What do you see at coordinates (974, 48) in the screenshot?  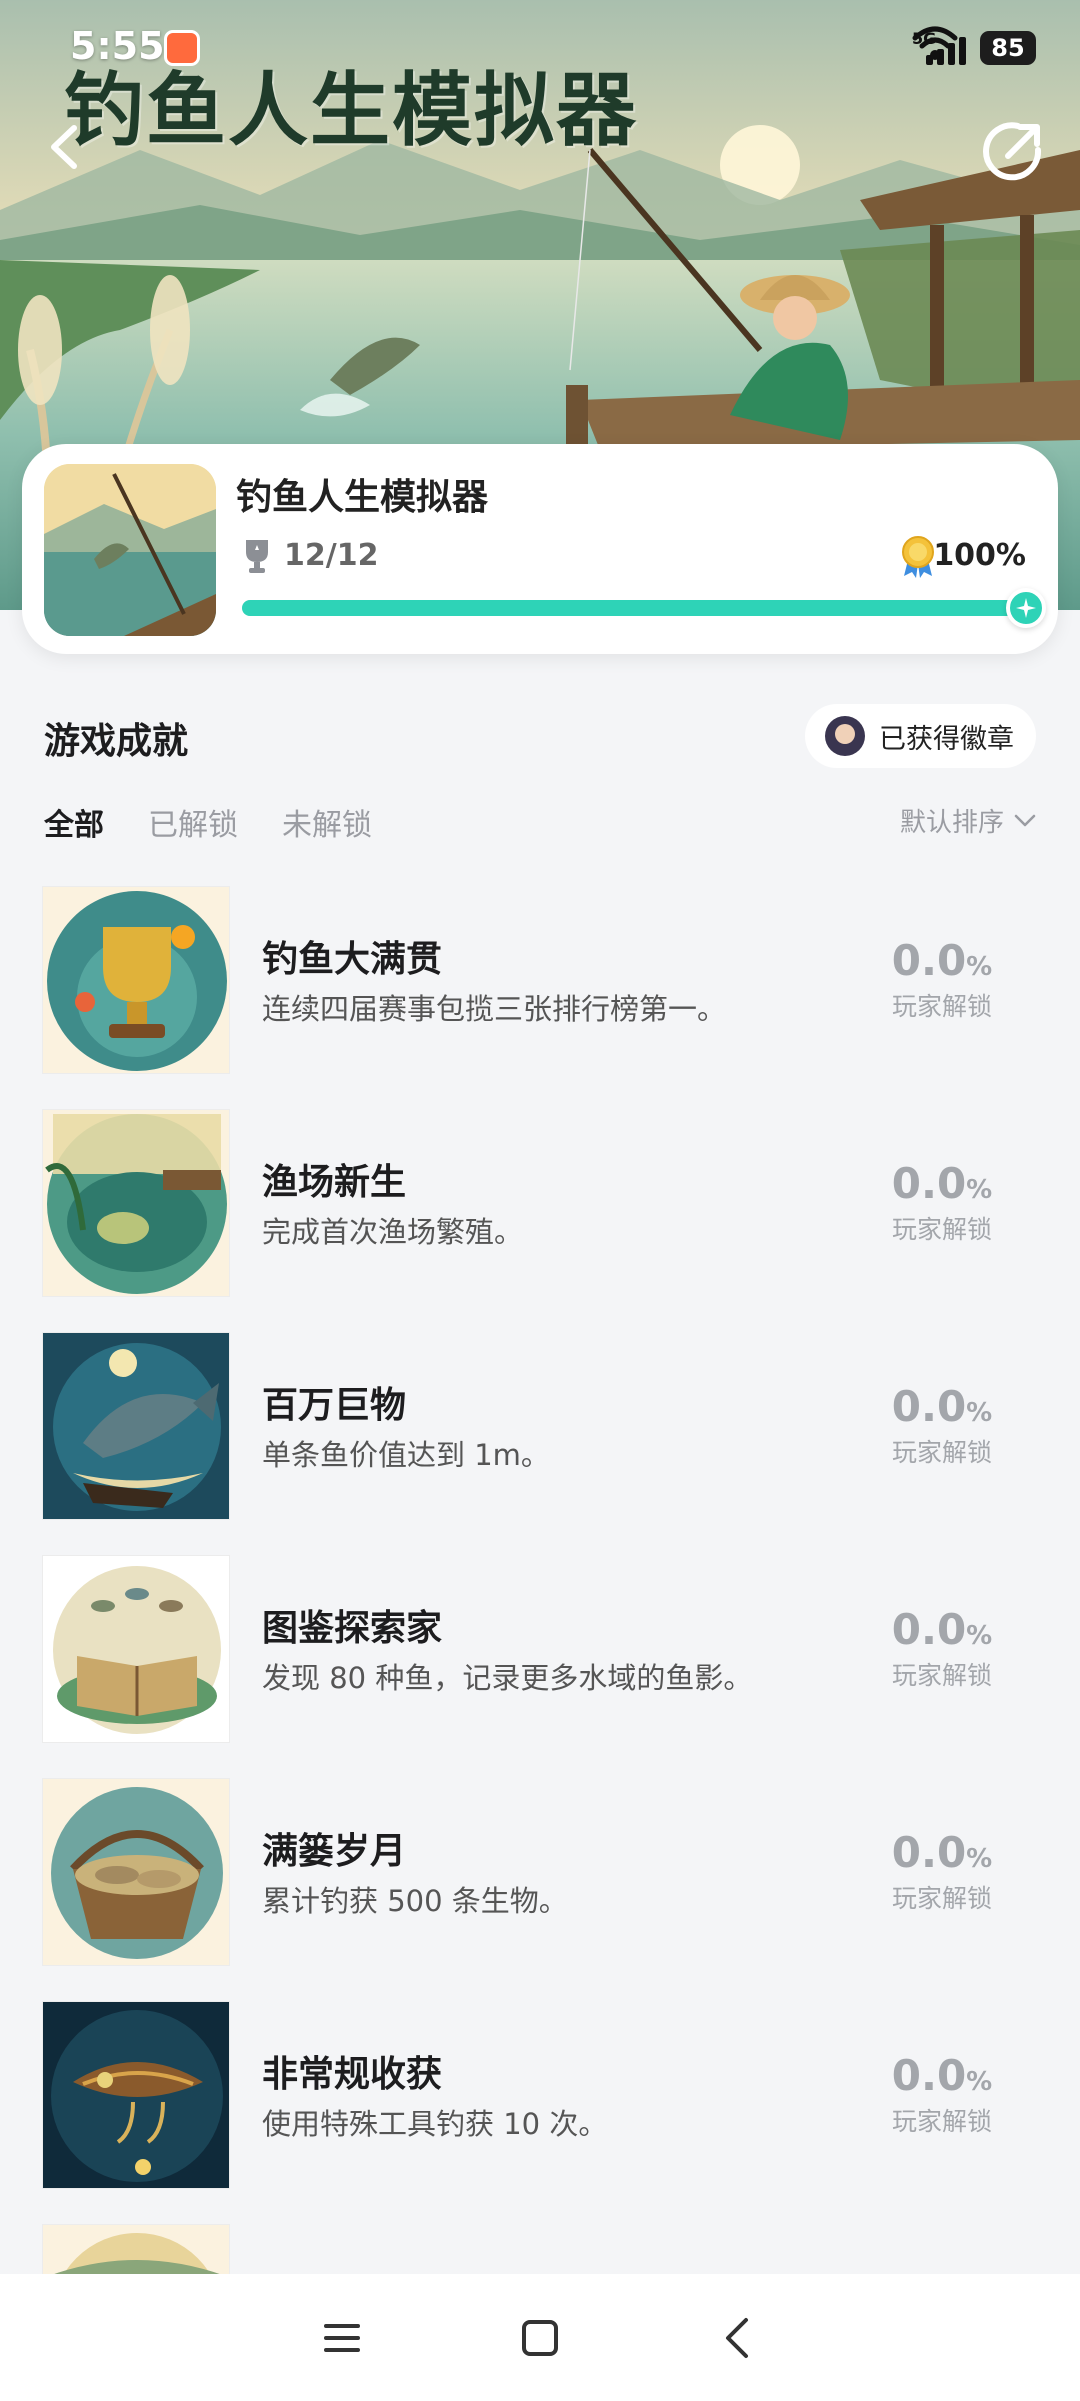 I see `status-icons: 5G 85` at bounding box center [974, 48].